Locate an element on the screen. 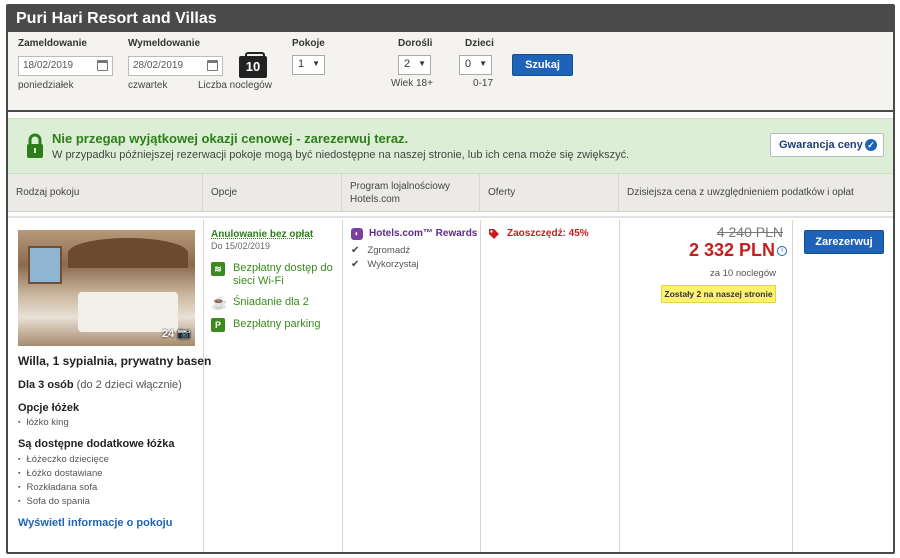 The image size is (900, 558). checkout-value: 28/02/2019 is located at coordinates (158, 65).